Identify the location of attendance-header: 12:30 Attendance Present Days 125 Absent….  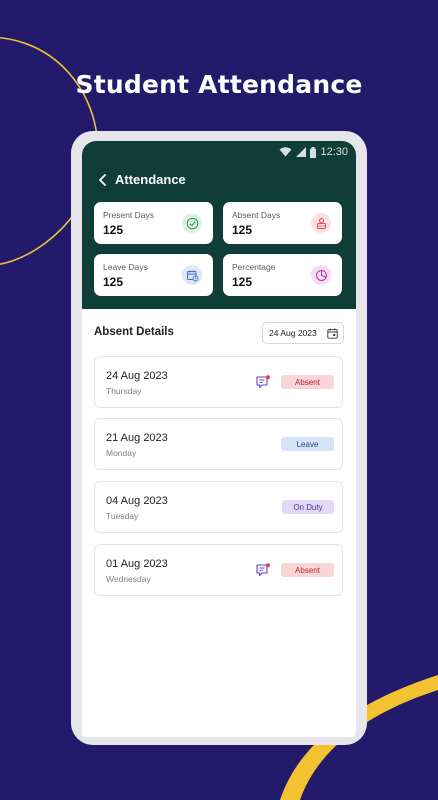
(219, 225).